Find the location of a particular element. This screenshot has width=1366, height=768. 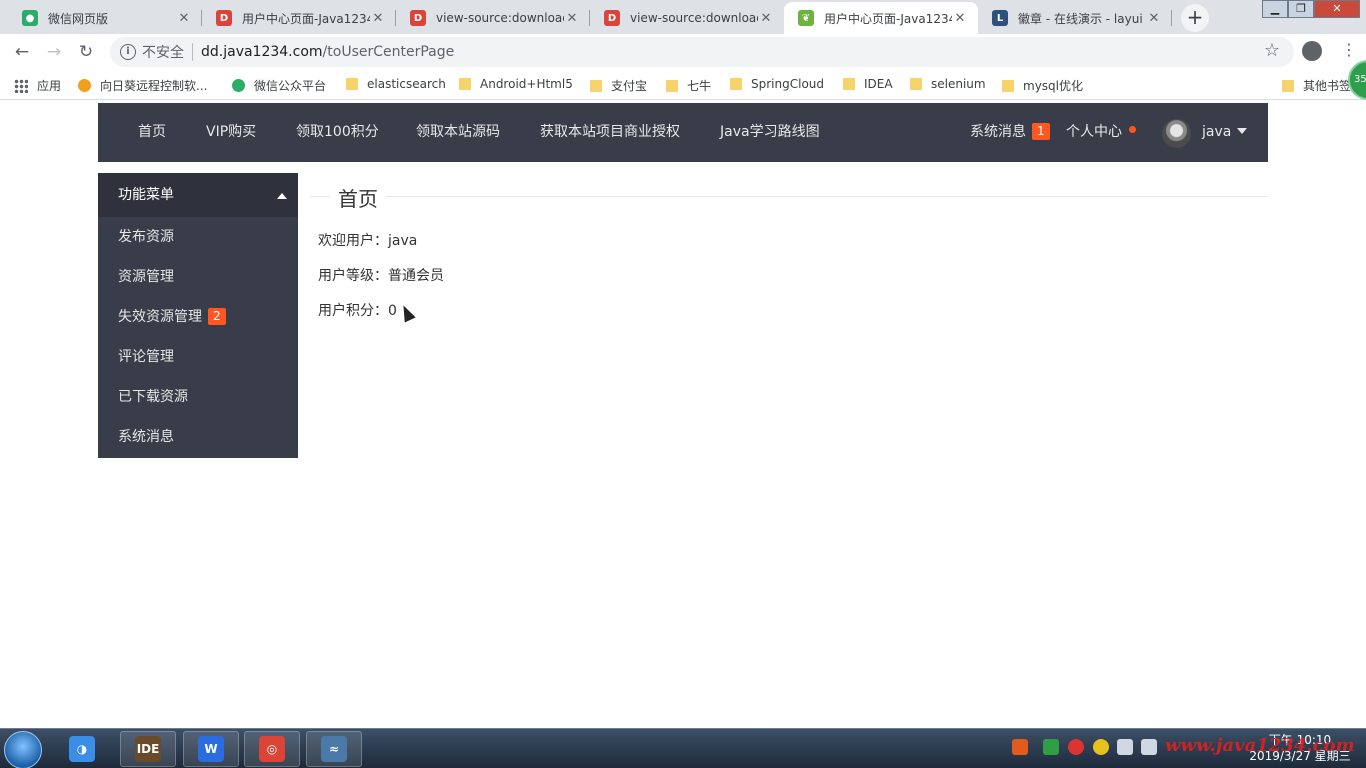

shield-icon is located at coordinates (1051, 747).